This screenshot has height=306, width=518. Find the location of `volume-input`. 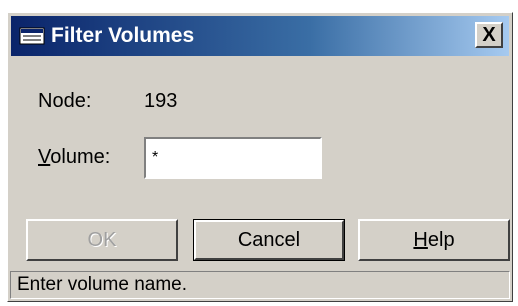

volume-input is located at coordinates (233, 158).